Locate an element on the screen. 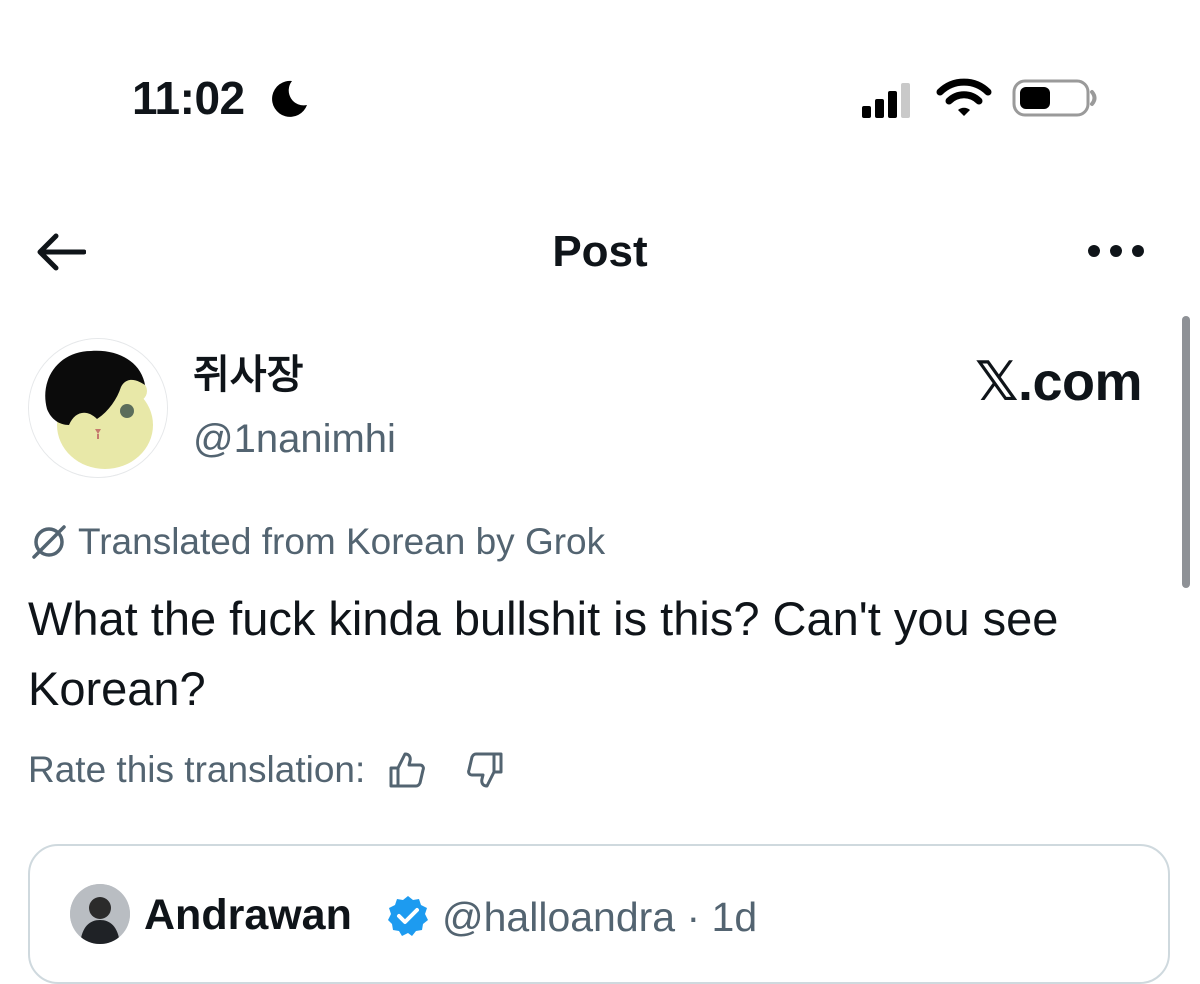 This screenshot has height=984, width=1200. battery-icon is located at coordinates (1054, 98).